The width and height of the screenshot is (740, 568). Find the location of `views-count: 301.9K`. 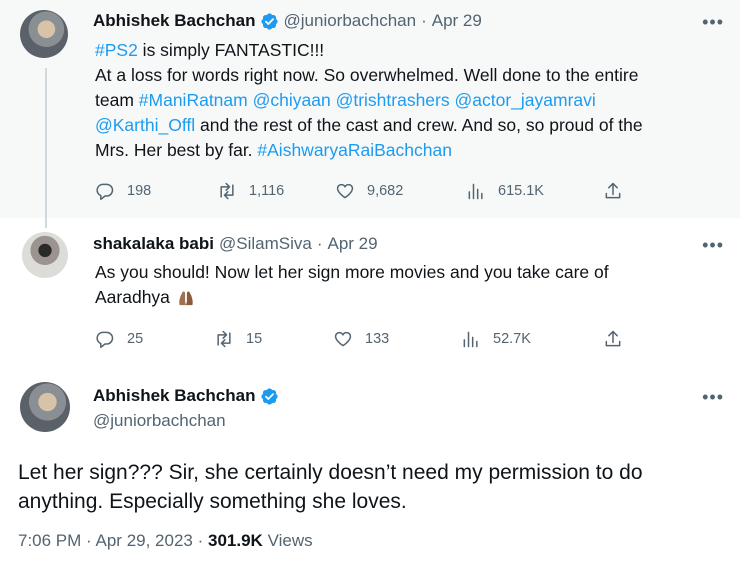

views-count: 301.9K is located at coordinates (235, 540).